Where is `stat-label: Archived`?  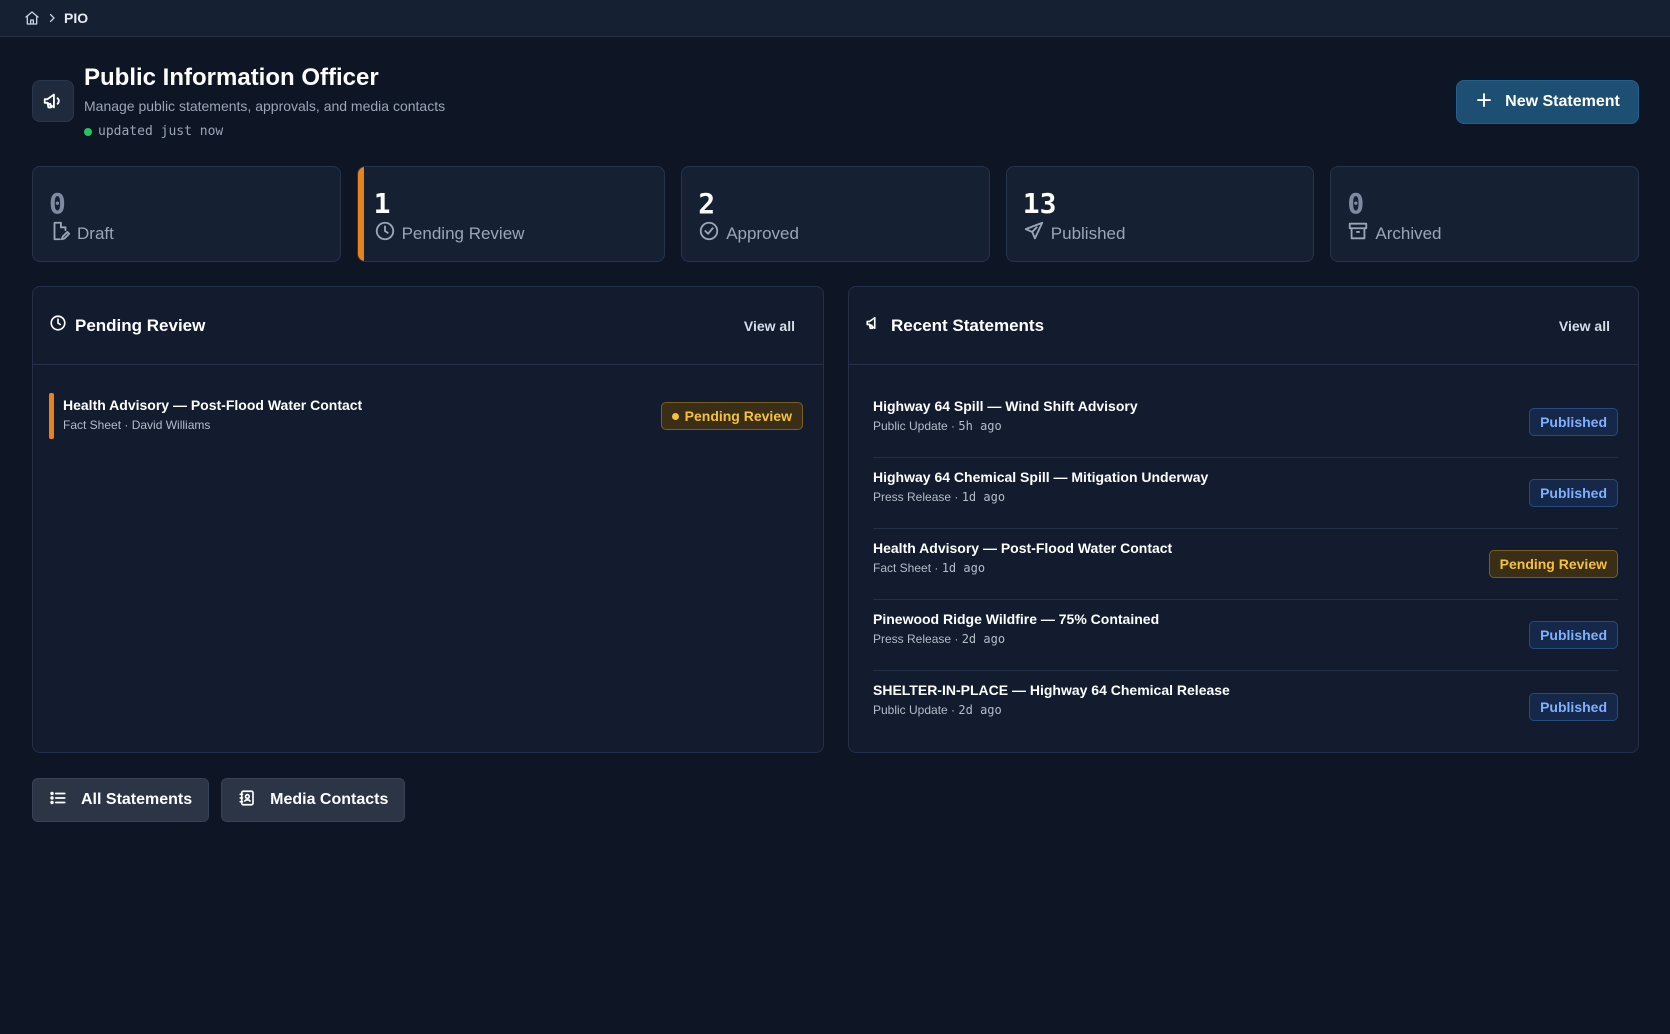
stat-label: Archived is located at coordinates (1408, 233).